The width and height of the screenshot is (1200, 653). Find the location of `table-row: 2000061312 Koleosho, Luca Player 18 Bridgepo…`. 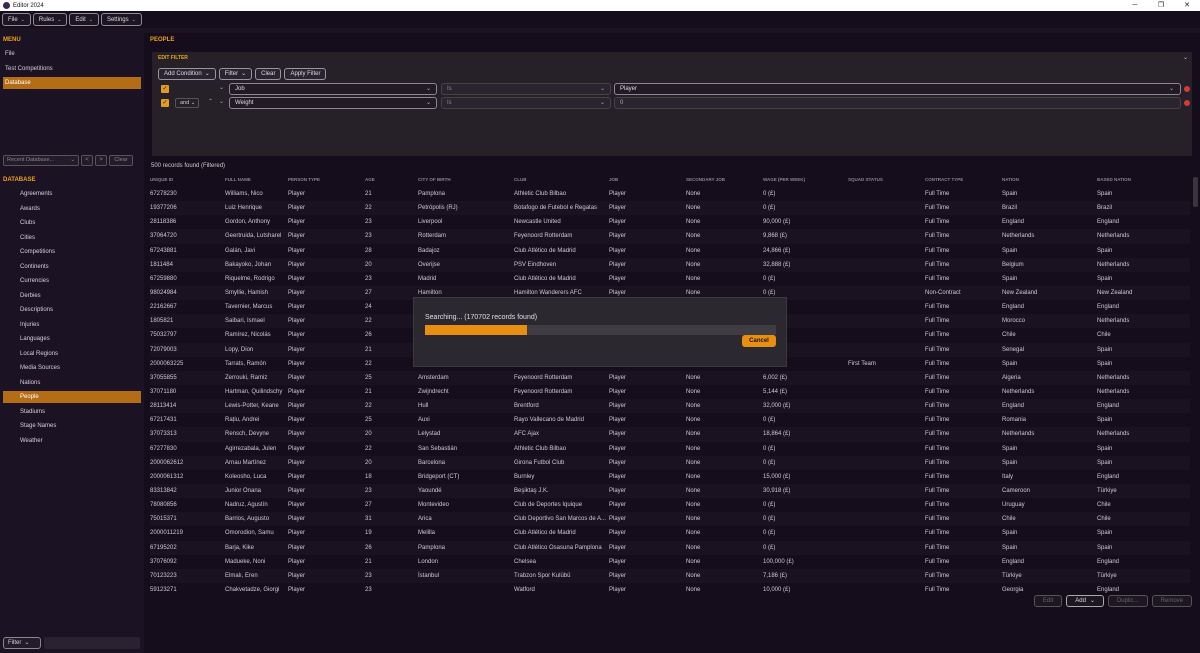

table-row: 2000061312 Koleosho, Luca Player 18 Bridgepo… is located at coordinates (670, 477).